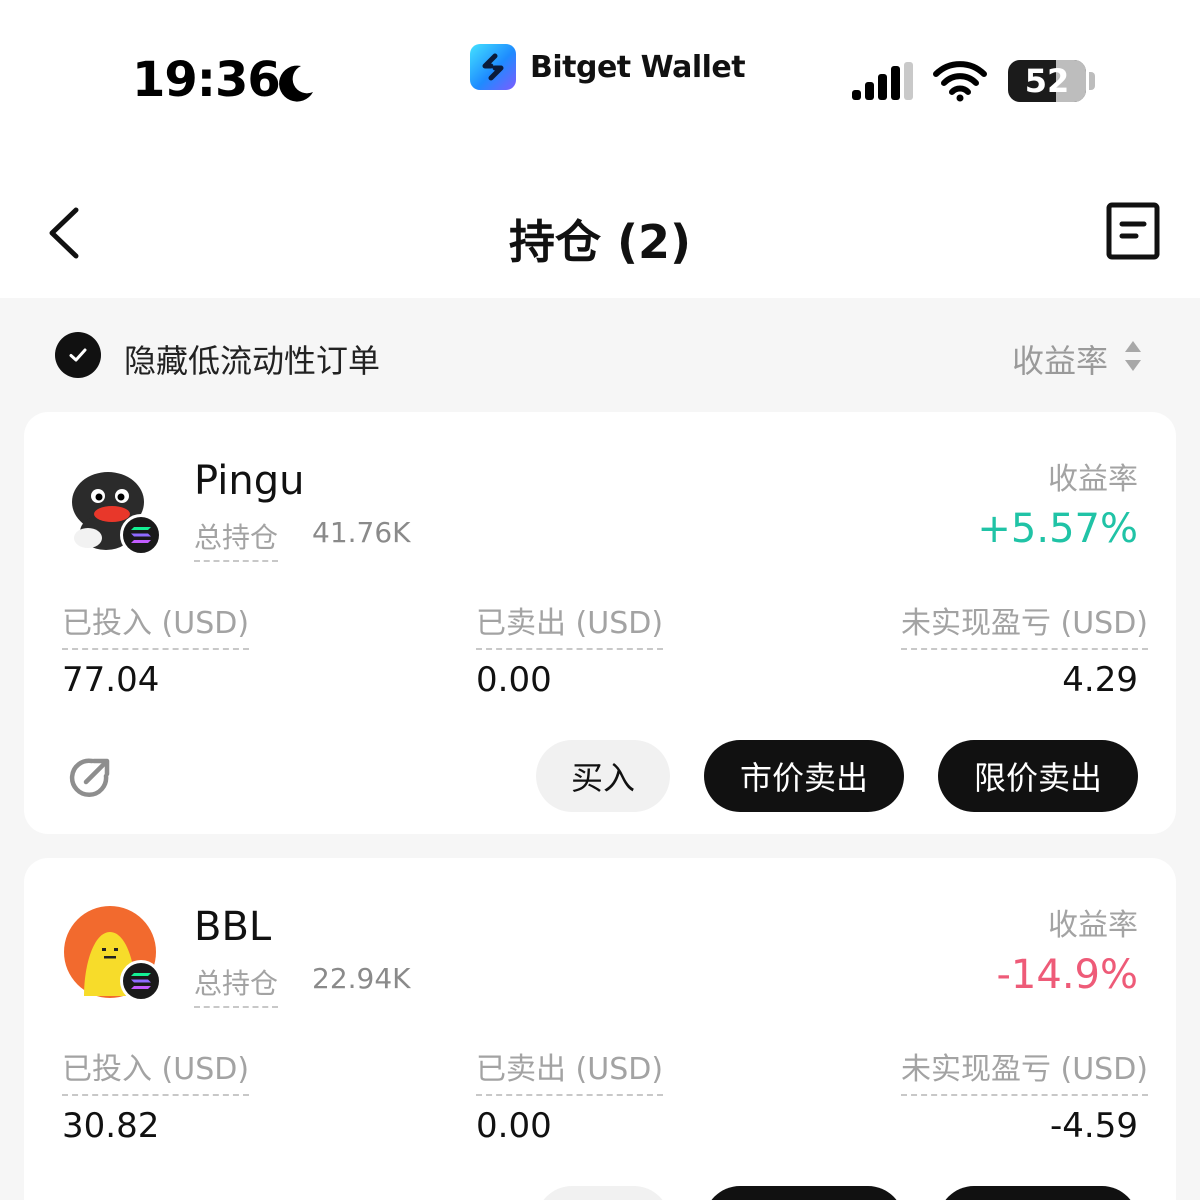 The image size is (1200, 1200). What do you see at coordinates (1057, 529) in the screenshot?
I see `roi-value: +5.57%` at bounding box center [1057, 529].